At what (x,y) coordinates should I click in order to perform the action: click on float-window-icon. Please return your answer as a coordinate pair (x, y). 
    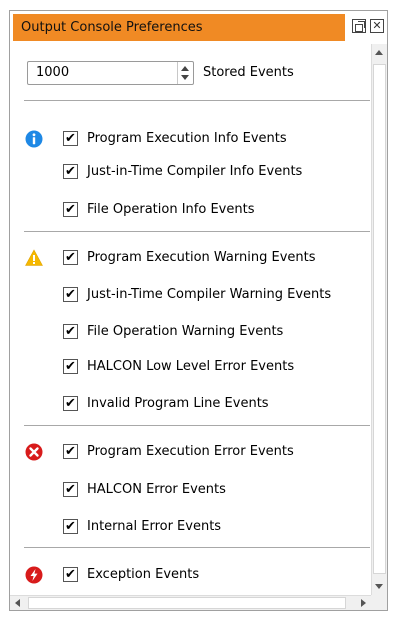
    Looking at the image, I should click on (359, 26).